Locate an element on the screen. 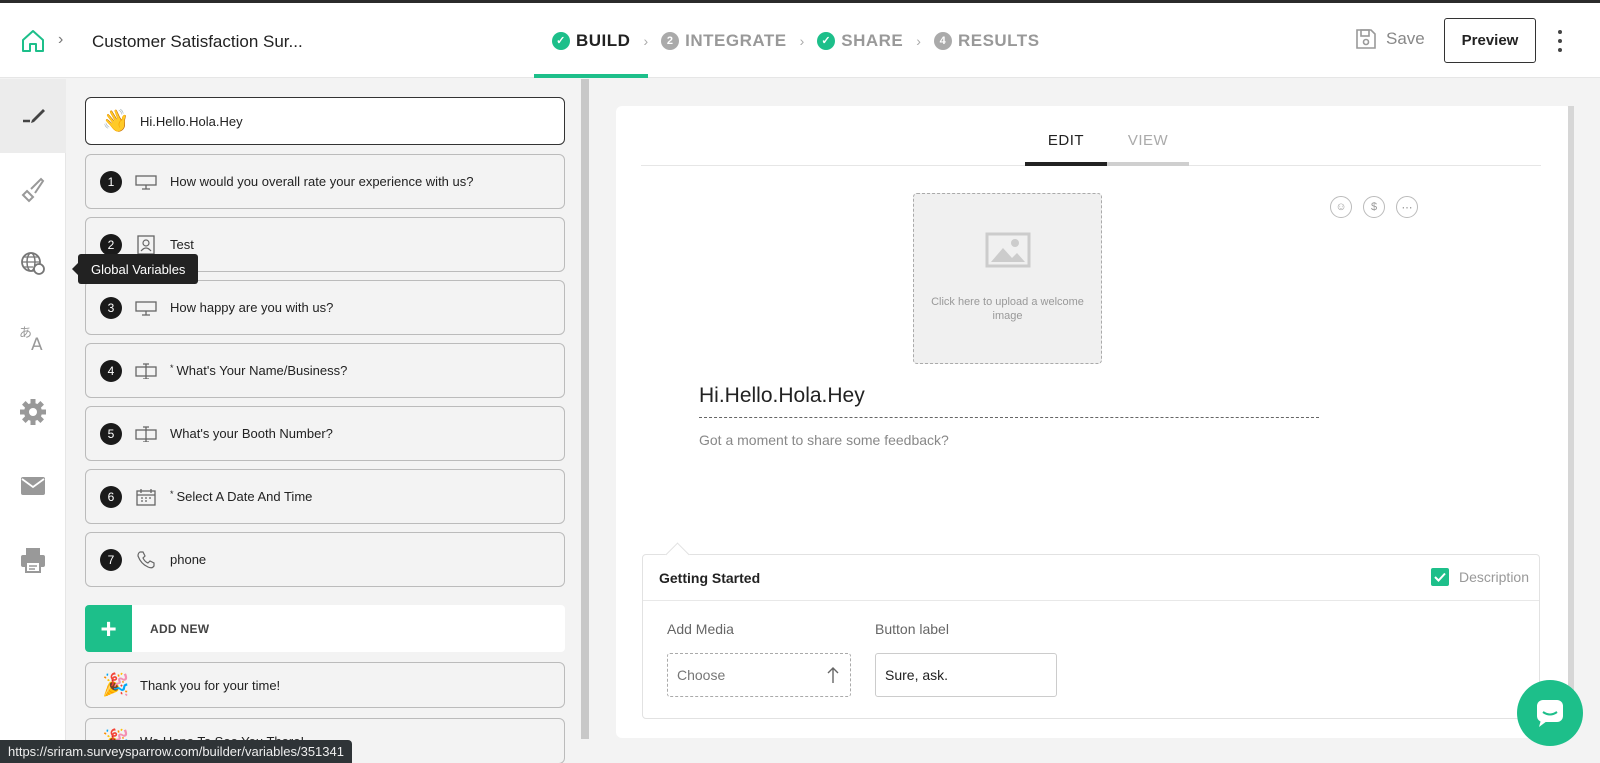 Image resolution: width=1600 pixels, height=763 pixels. mail-icon is located at coordinates (33, 486).